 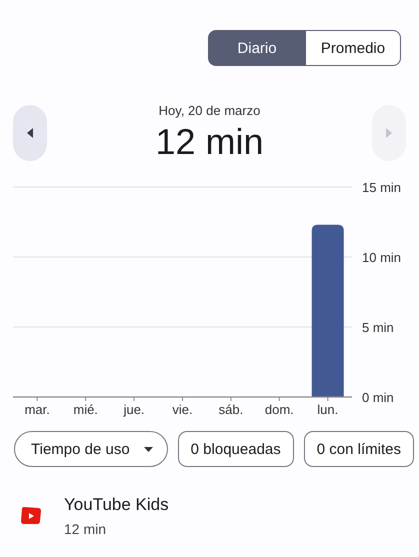 What do you see at coordinates (182, 409) in the screenshot?
I see `axis-category-label: vie.` at bounding box center [182, 409].